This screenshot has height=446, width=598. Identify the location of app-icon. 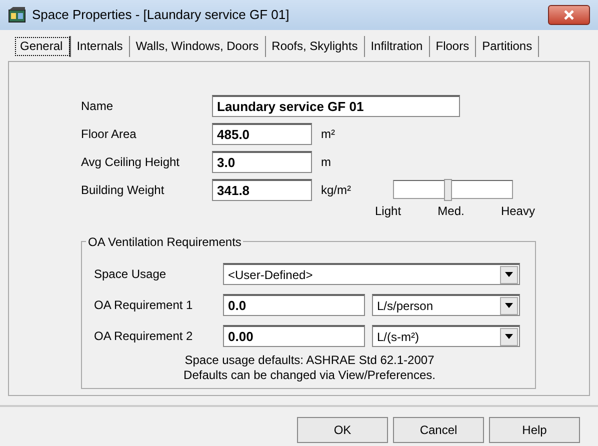
(17, 15).